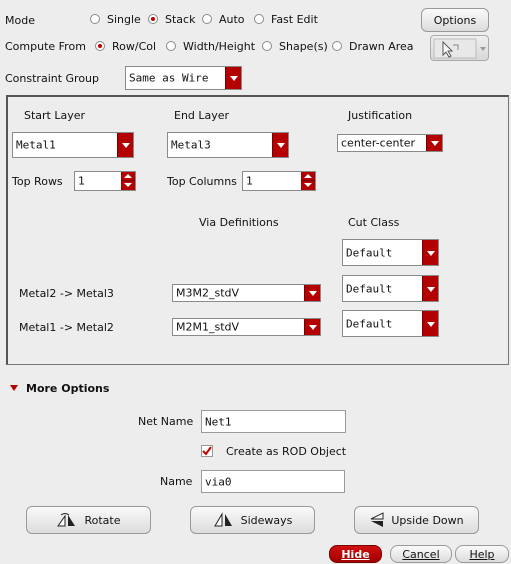 Image resolution: width=511 pixels, height=564 pixels. I want to click on mode-fast-edit-label: Fast Edit, so click(294, 19).